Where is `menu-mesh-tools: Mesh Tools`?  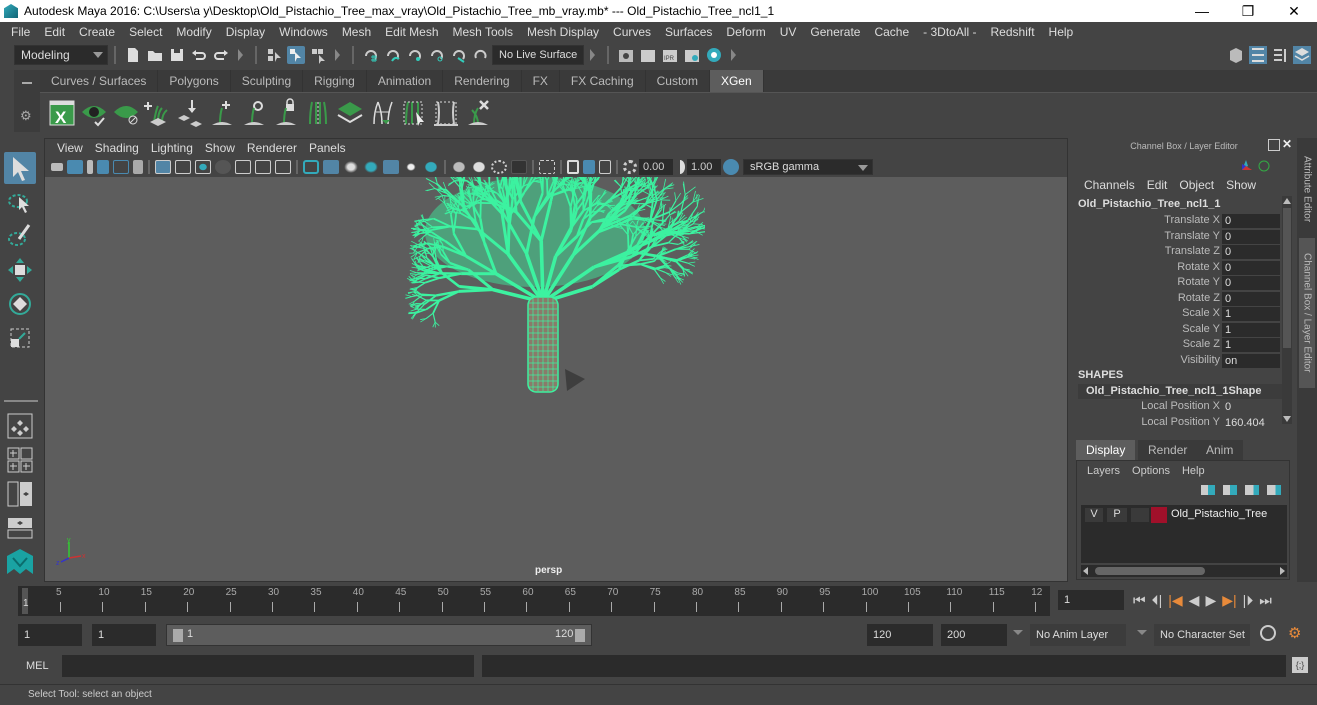
menu-mesh-tools: Mesh Tools is located at coordinates (483, 32).